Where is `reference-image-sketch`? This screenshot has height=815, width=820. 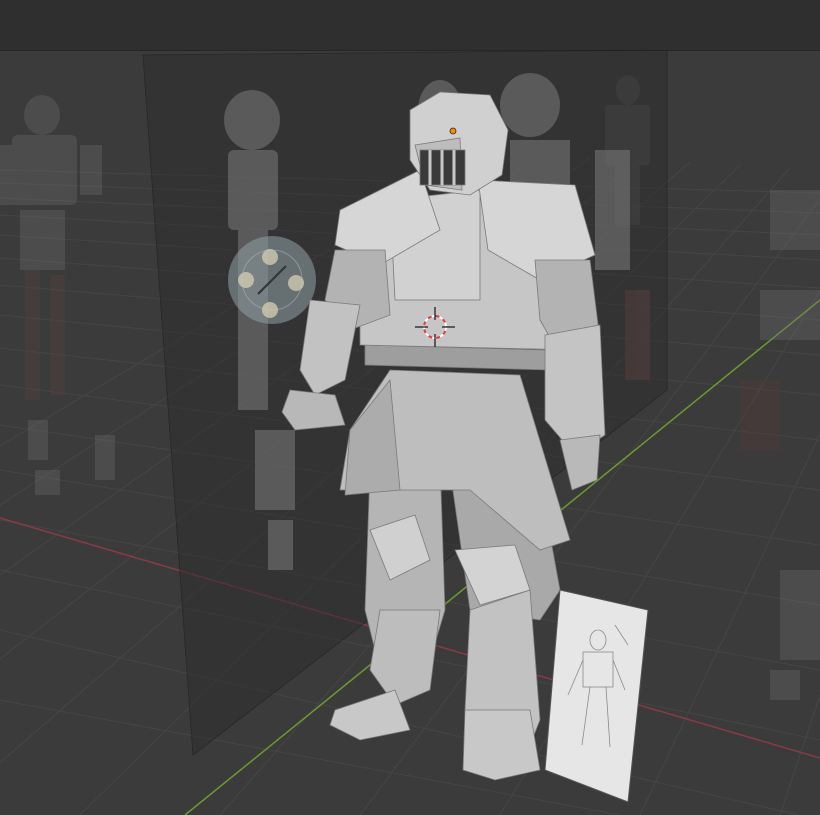 reference-image-sketch is located at coordinates (596, 696).